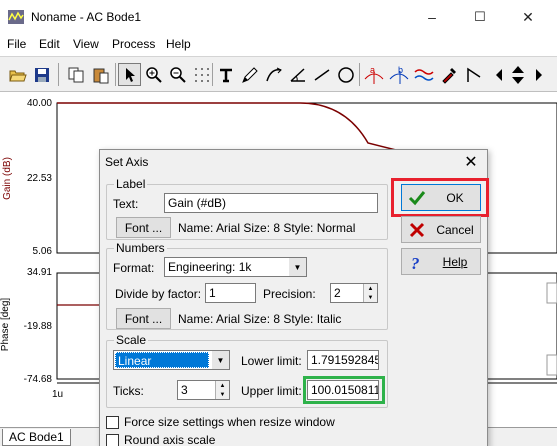  What do you see at coordinates (344, 390) in the screenshot?
I see `upper-limit-highlight` at bounding box center [344, 390].